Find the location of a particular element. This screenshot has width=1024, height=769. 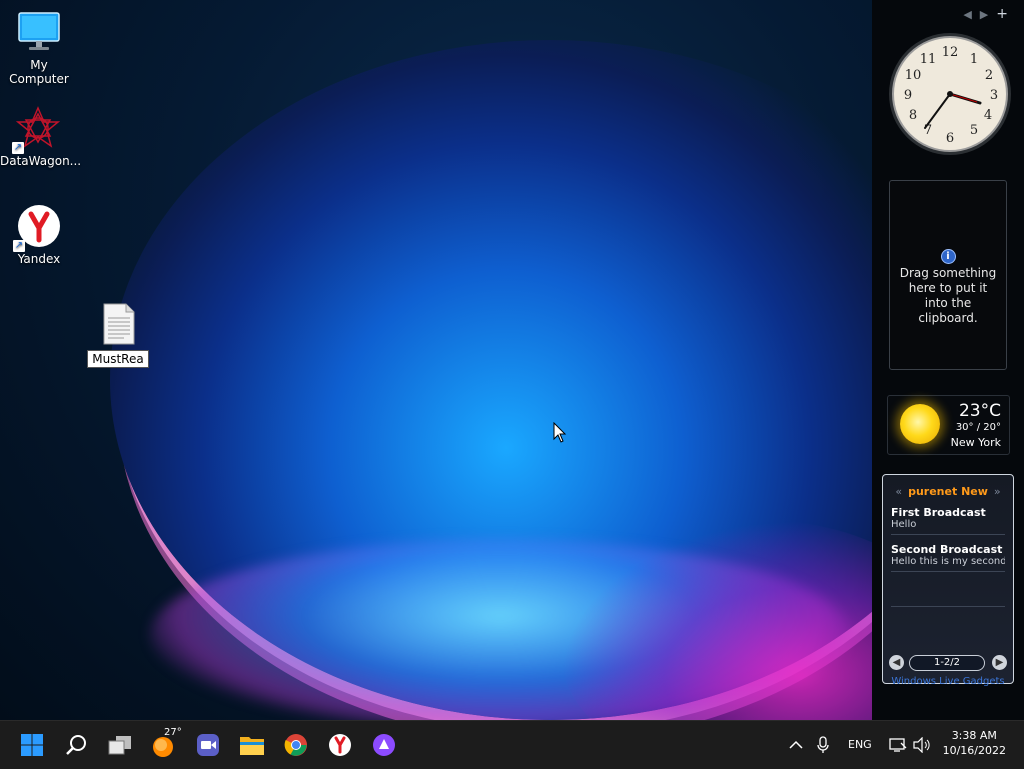

clock-time: 3:38 AM is located at coordinates (974, 735).